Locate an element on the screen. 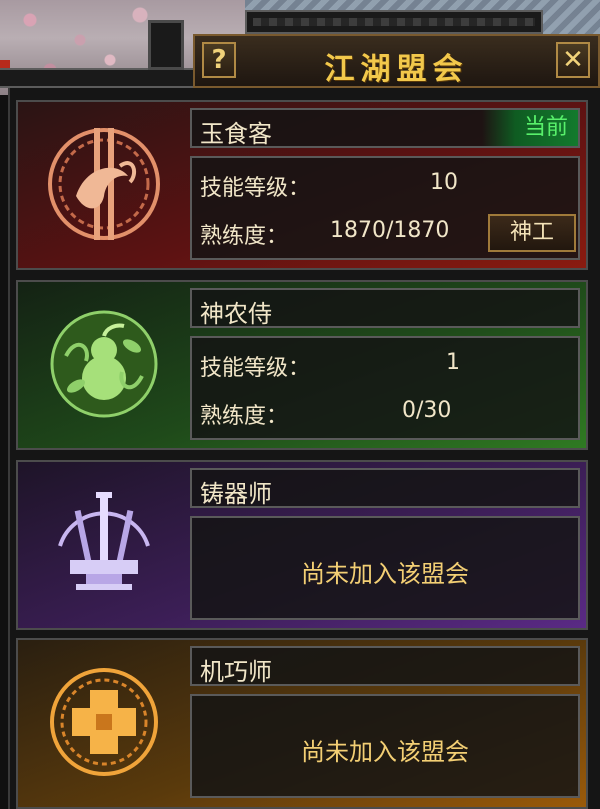 This screenshot has width=600, height=809. window-title: 江湖盟会 is located at coordinates (396, 69).